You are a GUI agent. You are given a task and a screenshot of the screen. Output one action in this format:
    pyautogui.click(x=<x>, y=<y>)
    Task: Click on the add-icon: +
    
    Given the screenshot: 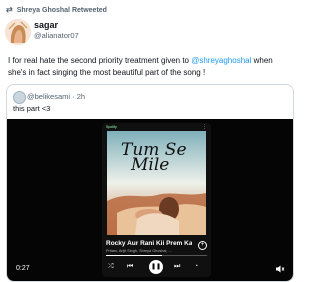 What is the action you would take?
    pyautogui.click(x=202, y=245)
    